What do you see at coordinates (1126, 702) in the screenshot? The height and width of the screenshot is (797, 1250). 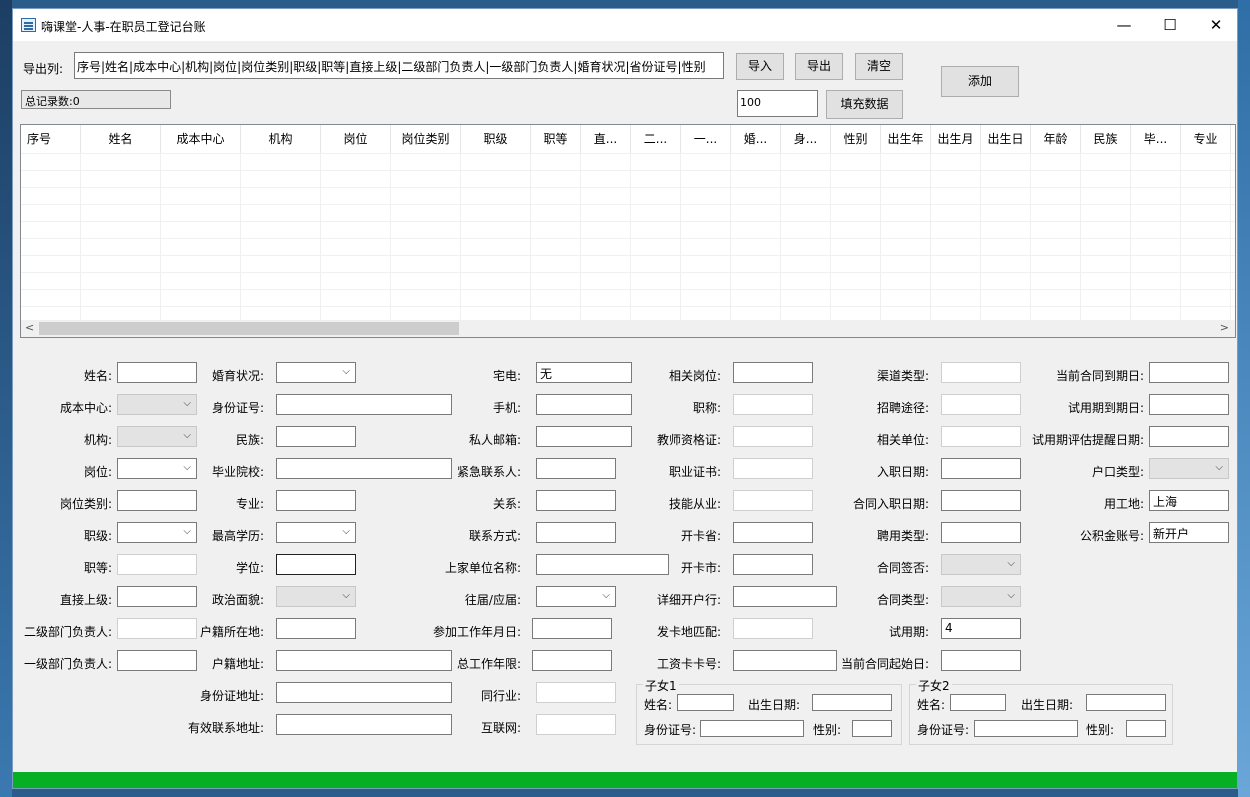 I see `child2-birth-input` at bounding box center [1126, 702].